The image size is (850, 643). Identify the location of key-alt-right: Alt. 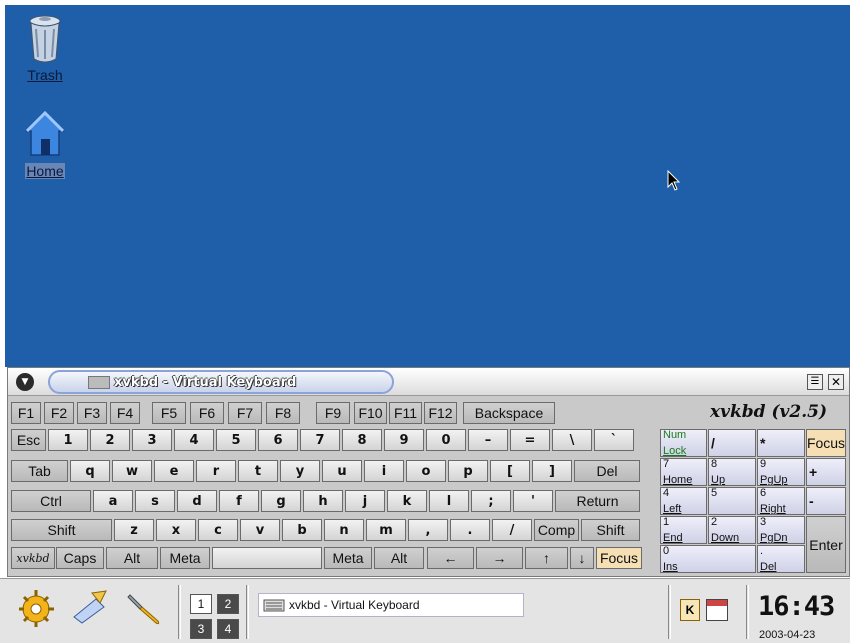
(399, 558).